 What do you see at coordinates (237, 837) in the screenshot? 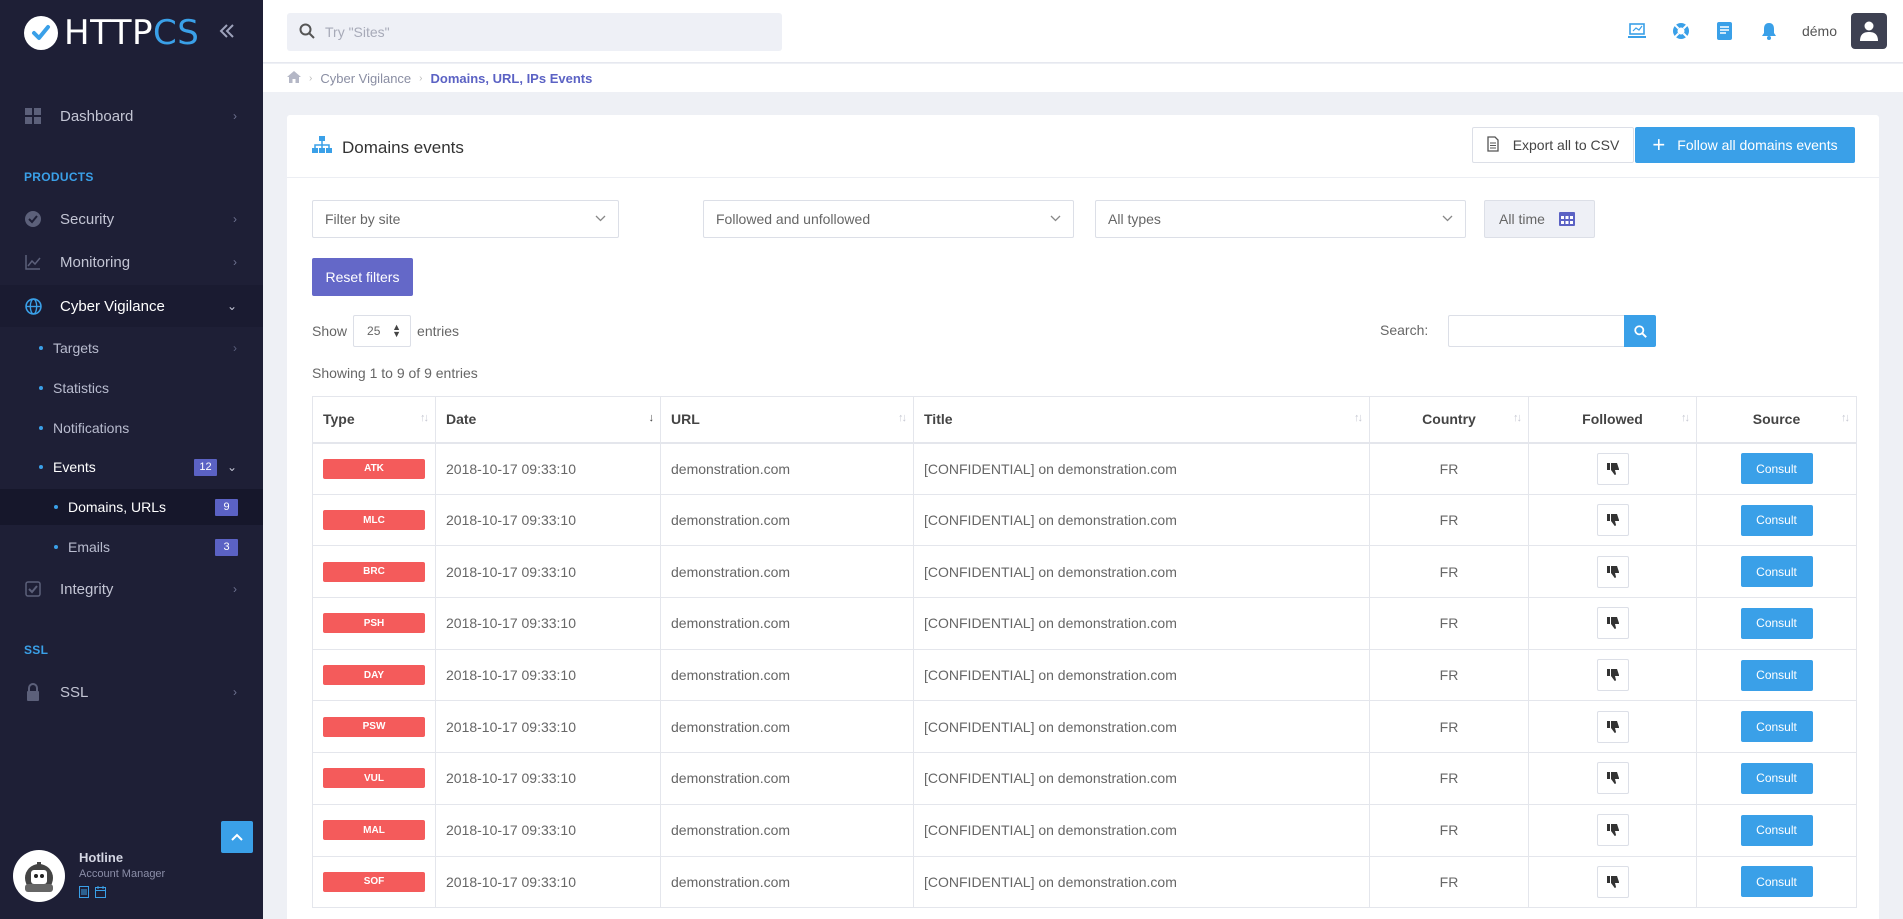
I see `scroll-up-button` at bounding box center [237, 837].